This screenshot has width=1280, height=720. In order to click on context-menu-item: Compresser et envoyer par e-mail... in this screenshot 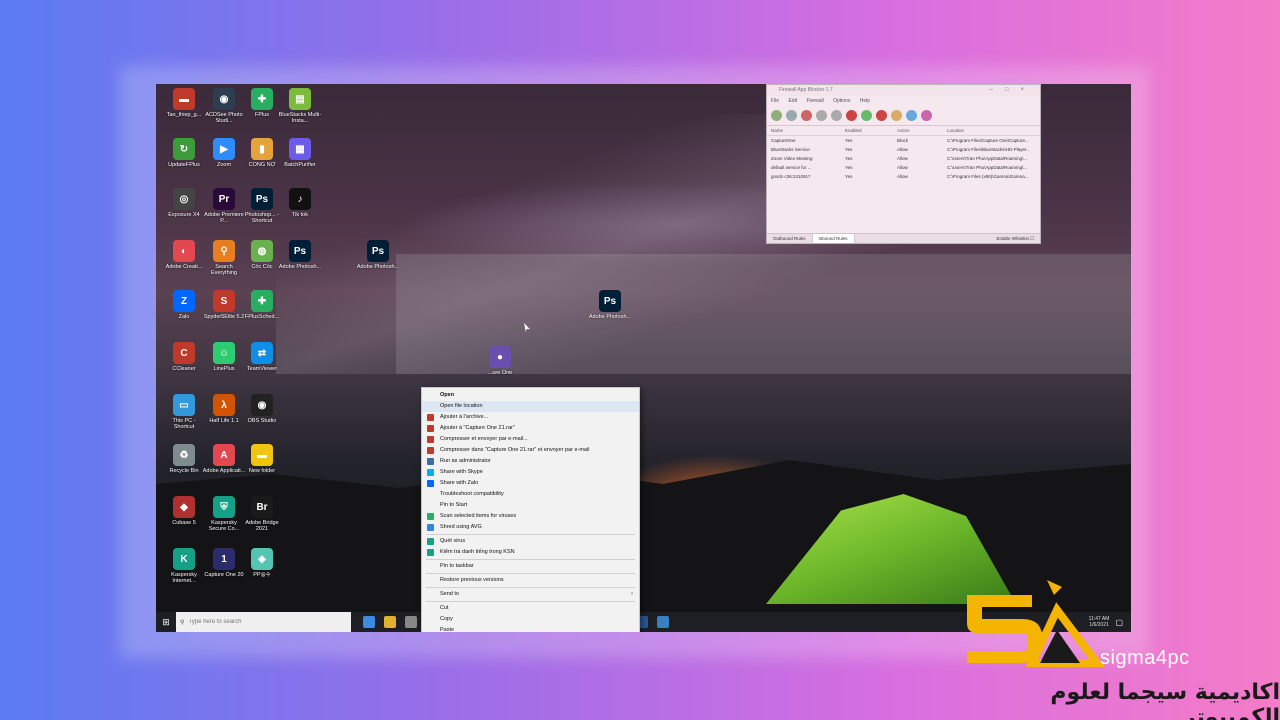, I will do `click(530, 439)`.